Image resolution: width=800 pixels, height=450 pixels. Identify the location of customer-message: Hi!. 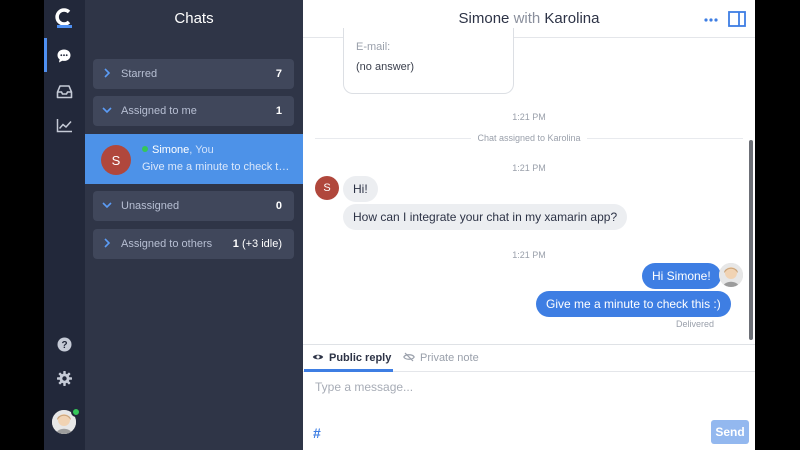
(360, 189).